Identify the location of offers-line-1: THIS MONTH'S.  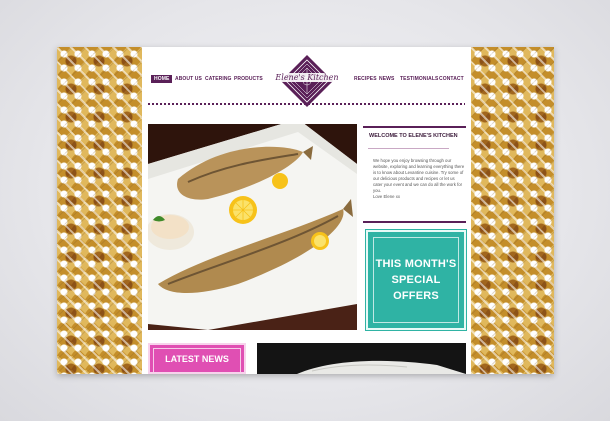
(416, 264).